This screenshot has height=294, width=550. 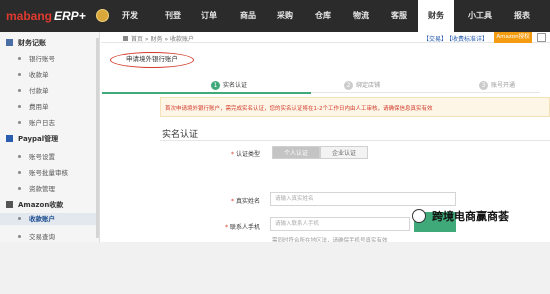 What do you see at coordinates (9, 42) in the screenshot?
I see `ledger-icon` at bounding box center [9, 42].